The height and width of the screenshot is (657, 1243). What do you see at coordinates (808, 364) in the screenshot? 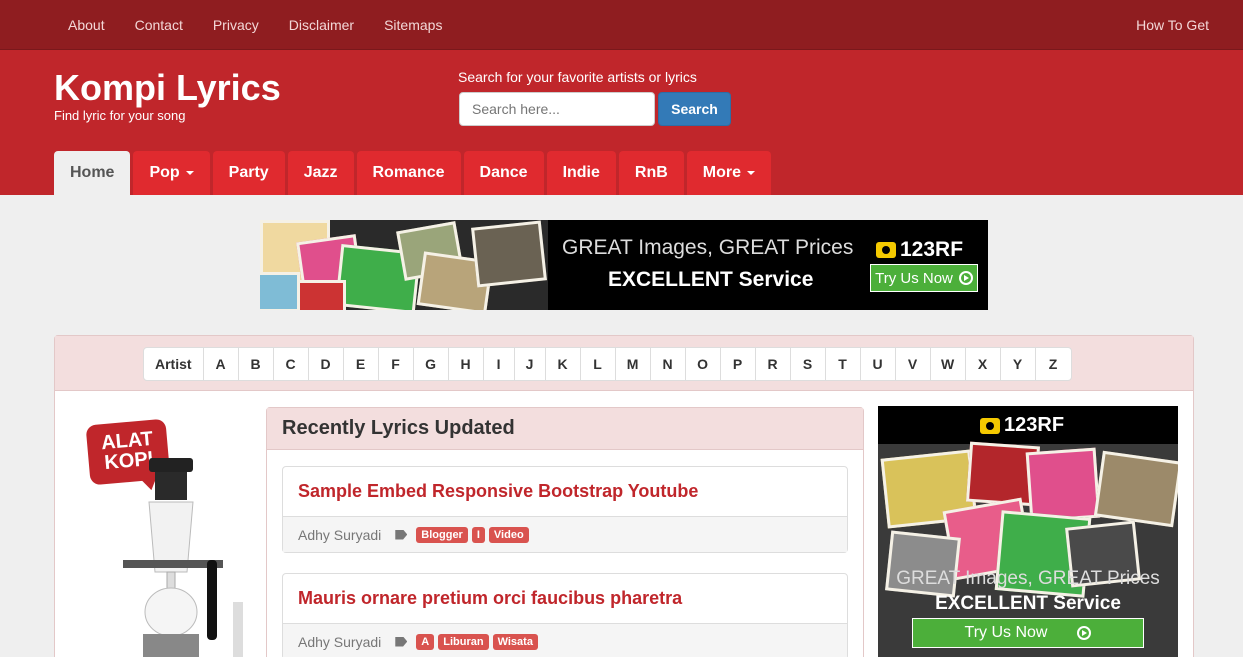
I see `alphabet-letter: S` at bounding box center [808, 364].